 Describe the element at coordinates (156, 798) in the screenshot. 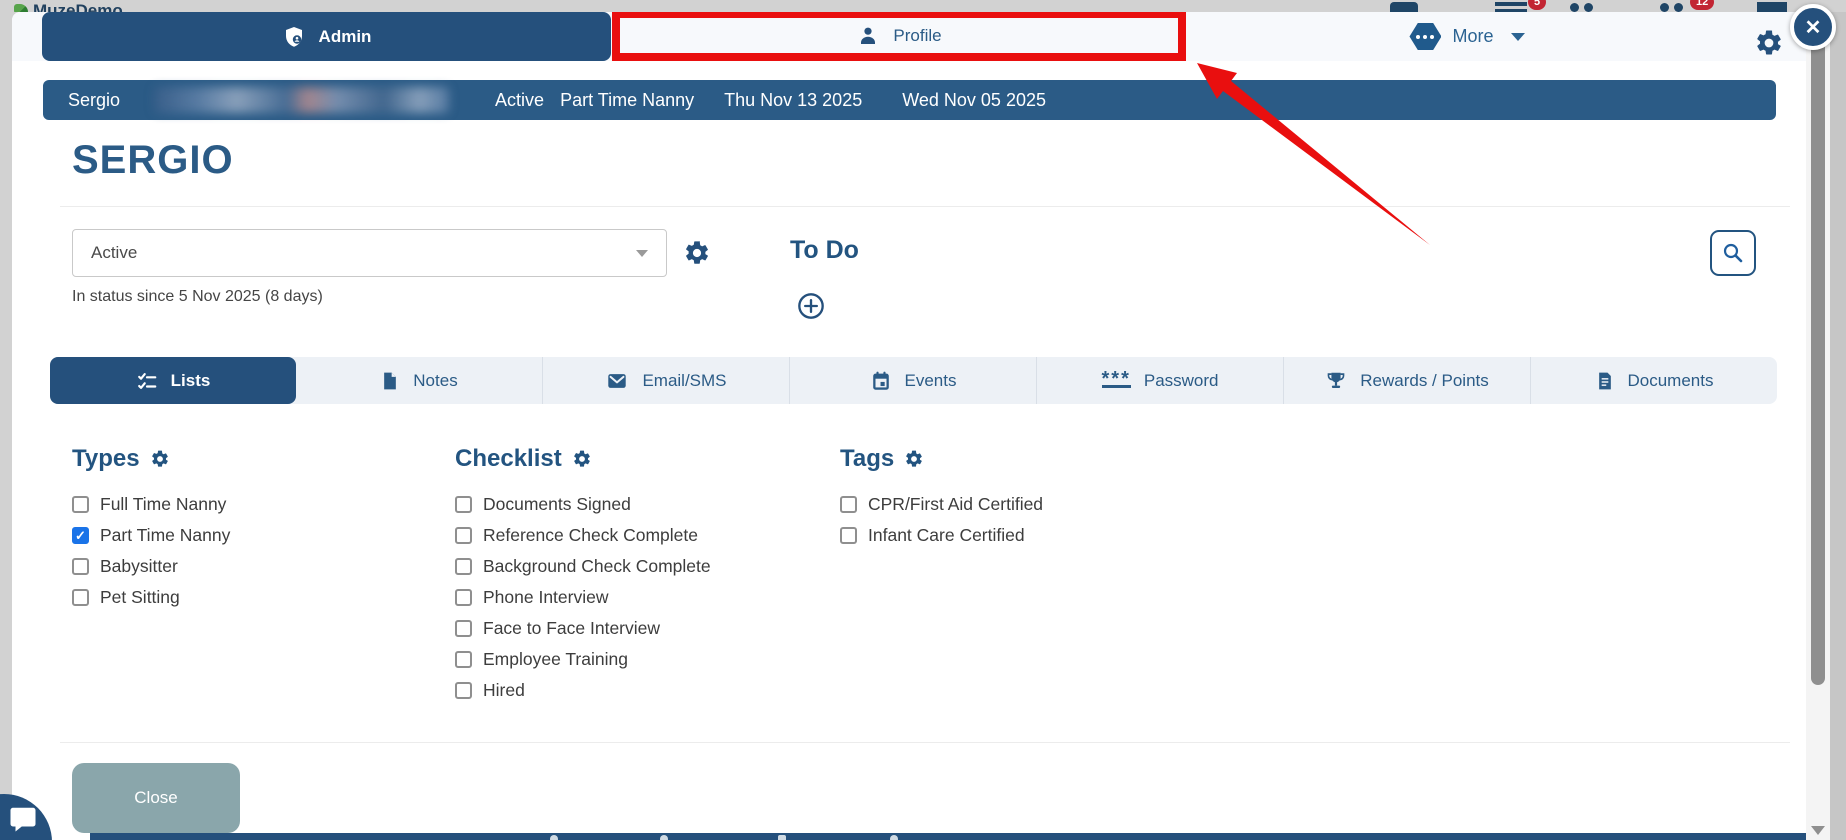

I see `close-button: Close` at that location.